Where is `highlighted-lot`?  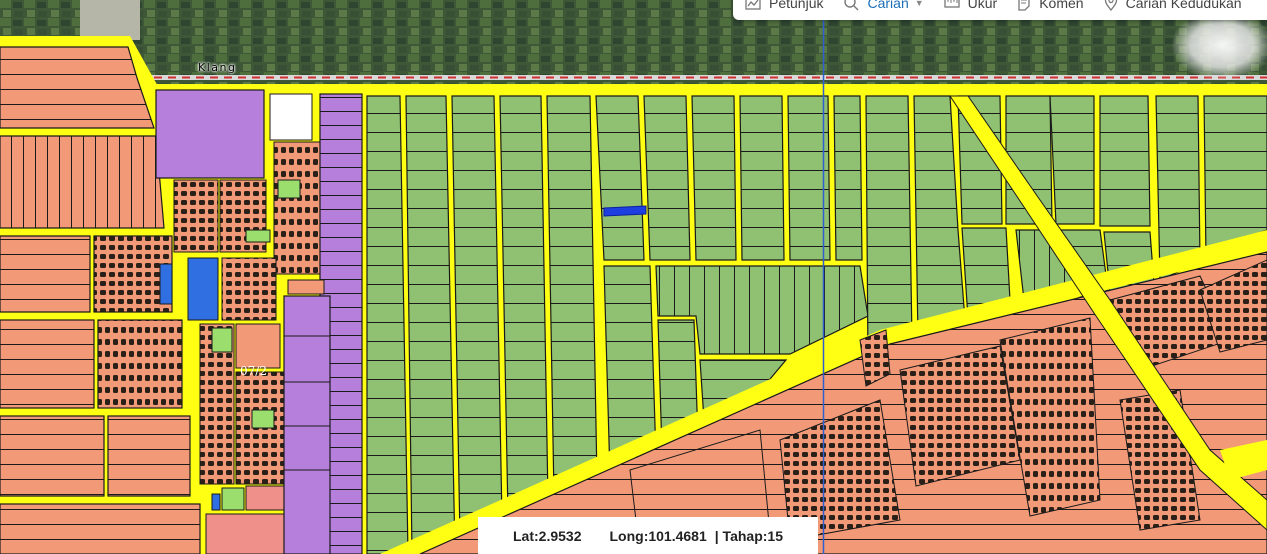 highlighted-lot is located at coordinates (625, 211).